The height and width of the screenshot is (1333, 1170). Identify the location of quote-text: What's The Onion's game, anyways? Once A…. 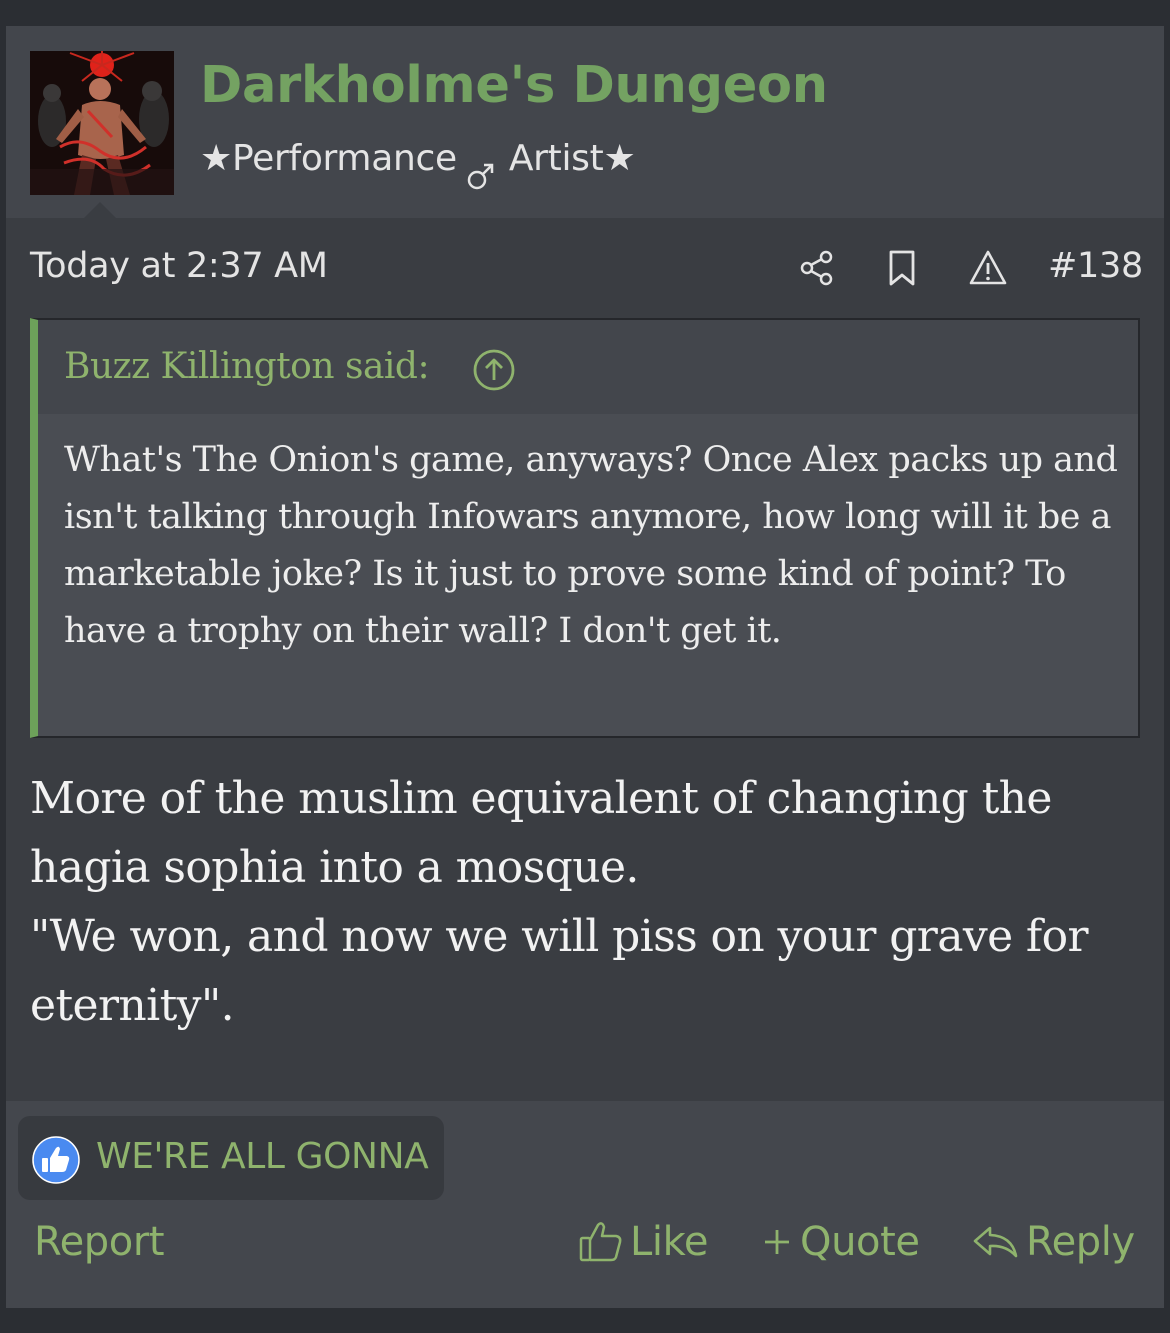
(591, 545).